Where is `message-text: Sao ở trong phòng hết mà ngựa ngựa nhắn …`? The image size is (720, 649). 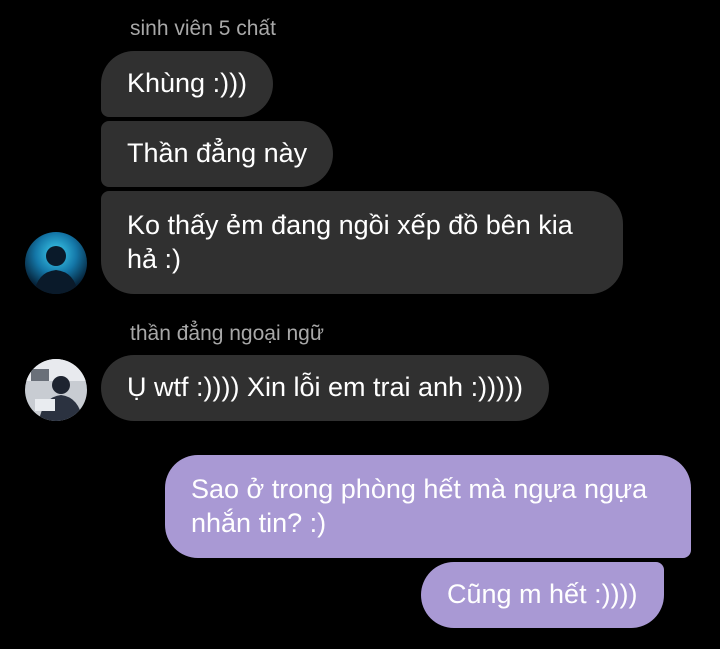 message-text: Sao ở trong phòng hết mà ngựa ngựa nhắn … is located at coordinates (419, 506).